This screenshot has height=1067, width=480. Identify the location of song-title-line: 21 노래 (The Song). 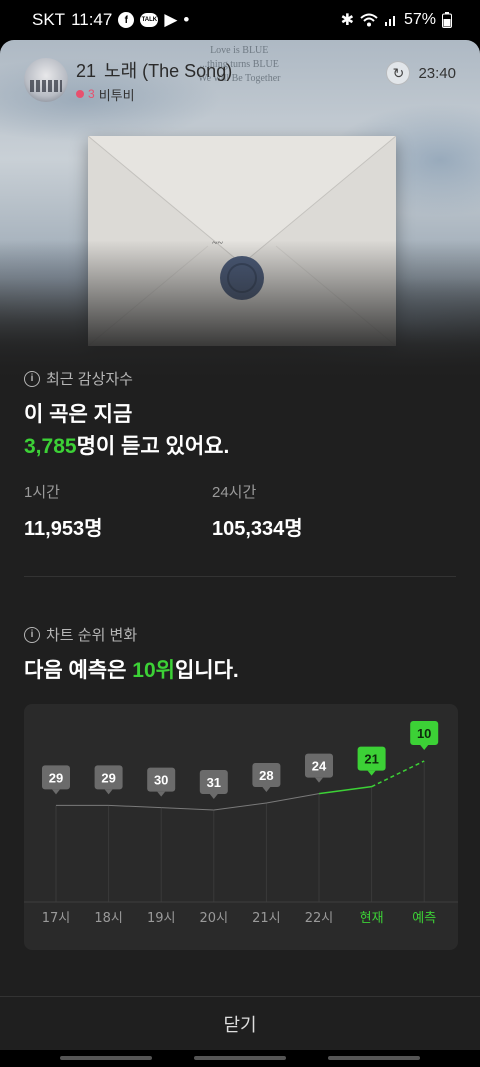
(154, 70).